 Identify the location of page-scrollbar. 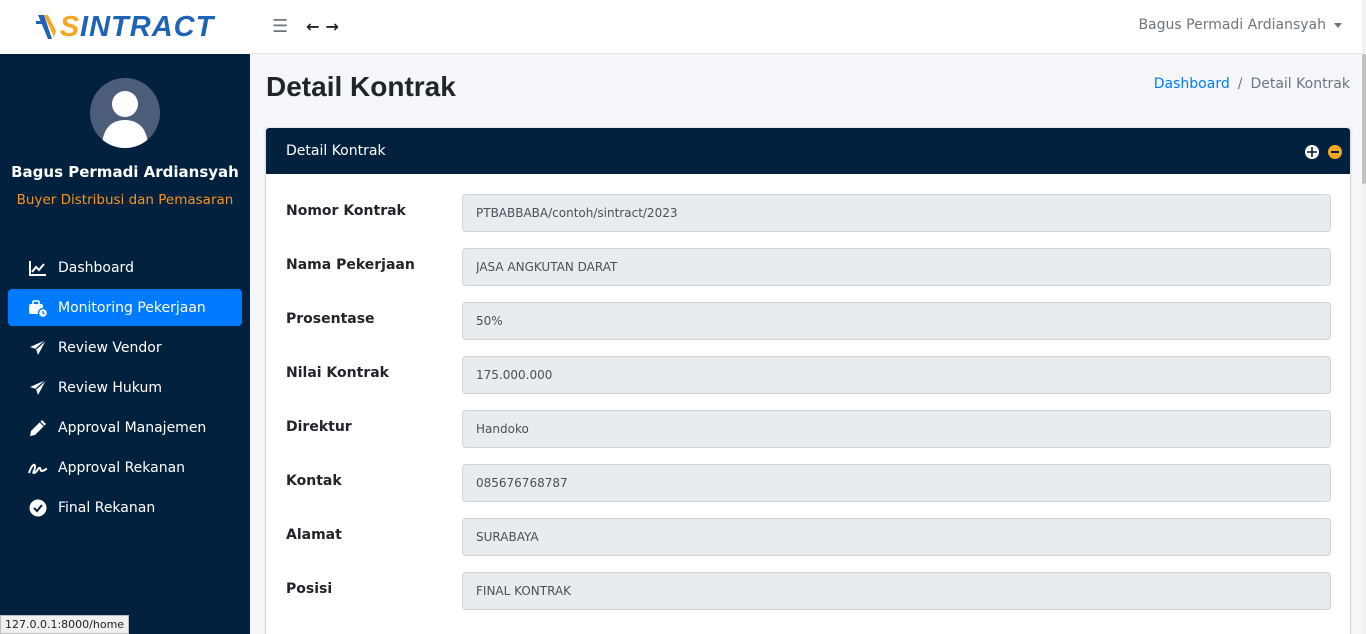
(1364, 317).